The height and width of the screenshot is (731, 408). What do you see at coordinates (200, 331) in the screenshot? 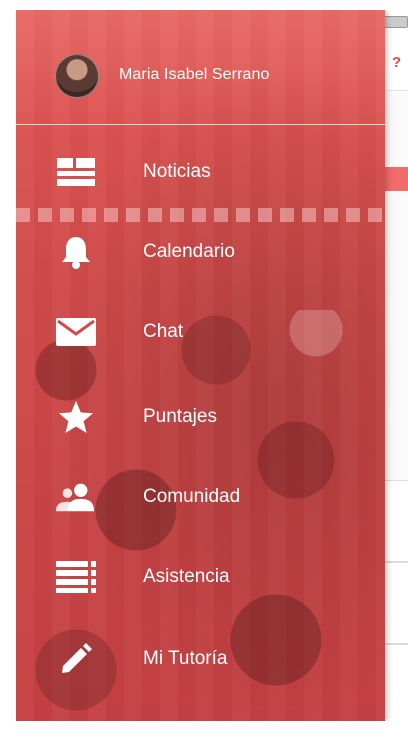
I see `menu-item-chat: Chat` at bounding box center [200, 331].